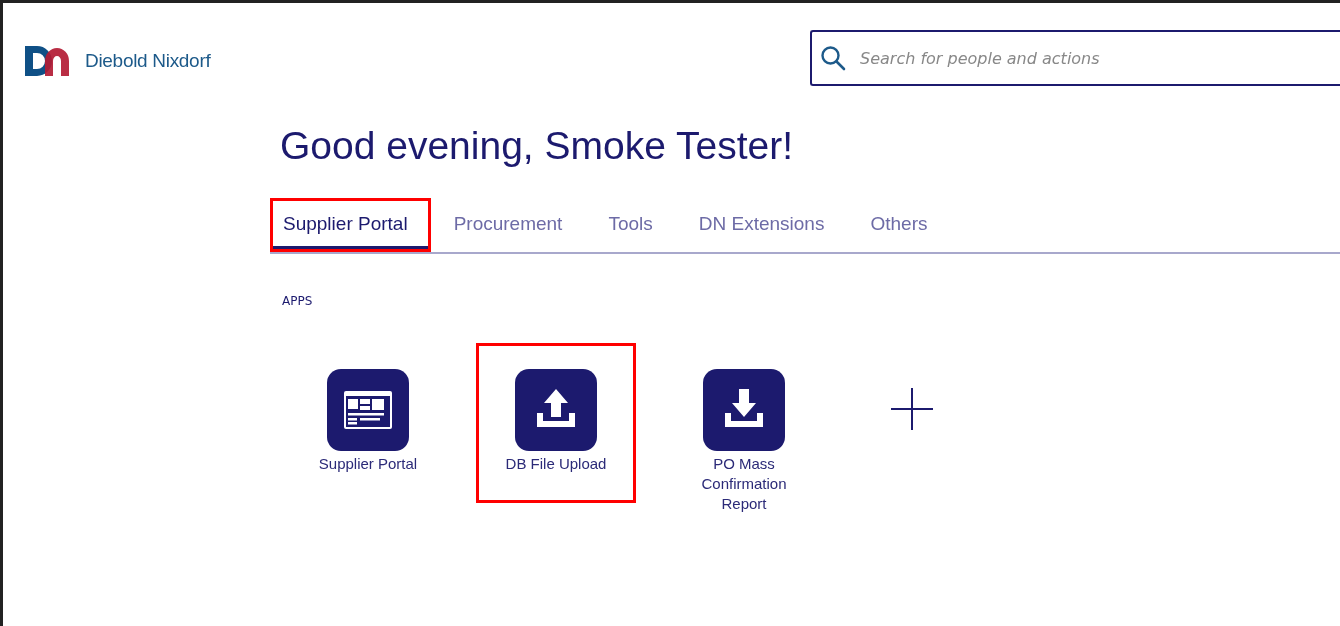 The image size is (1340, 626). I want to click on download-icon, so click(744, 410).